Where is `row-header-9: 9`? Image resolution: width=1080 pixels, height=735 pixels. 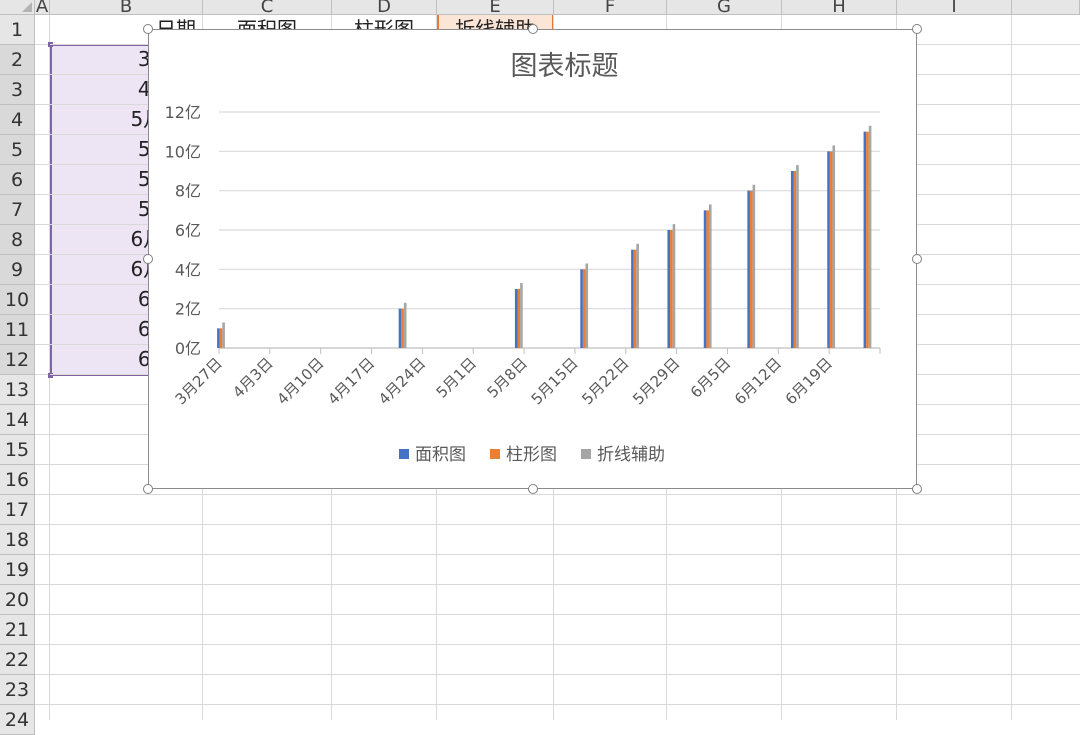 row-header-9: 9 is located at coordinates (17, 270).